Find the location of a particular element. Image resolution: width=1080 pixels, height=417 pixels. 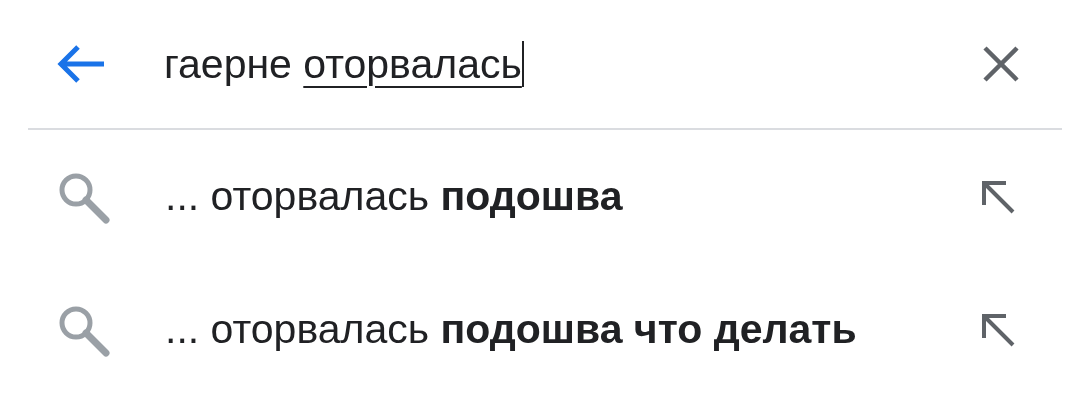

suggestion-text: ... оторвалась подошва что делать is located at coordinates (572, 329).